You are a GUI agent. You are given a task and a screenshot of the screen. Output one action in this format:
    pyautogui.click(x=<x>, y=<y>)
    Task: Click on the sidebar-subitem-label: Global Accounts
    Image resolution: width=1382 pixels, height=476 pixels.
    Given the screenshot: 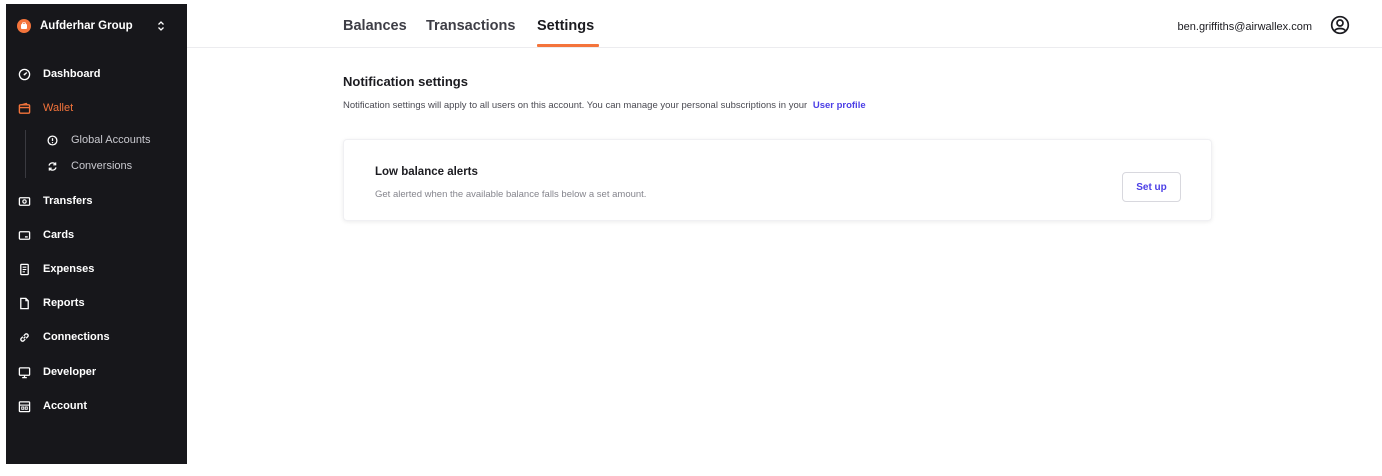 What is the action you would take?
    pyautogui.click(x=111, y=140)
    